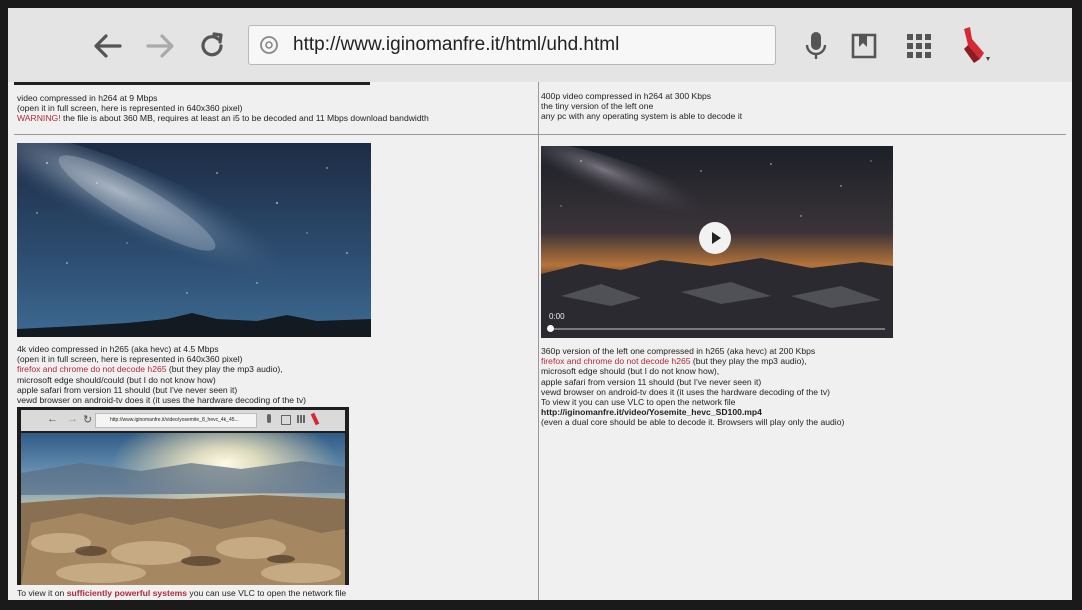 The image size is (1082, 610). I want to click on text-line: the tiny version of the left one, so click(597, 106).